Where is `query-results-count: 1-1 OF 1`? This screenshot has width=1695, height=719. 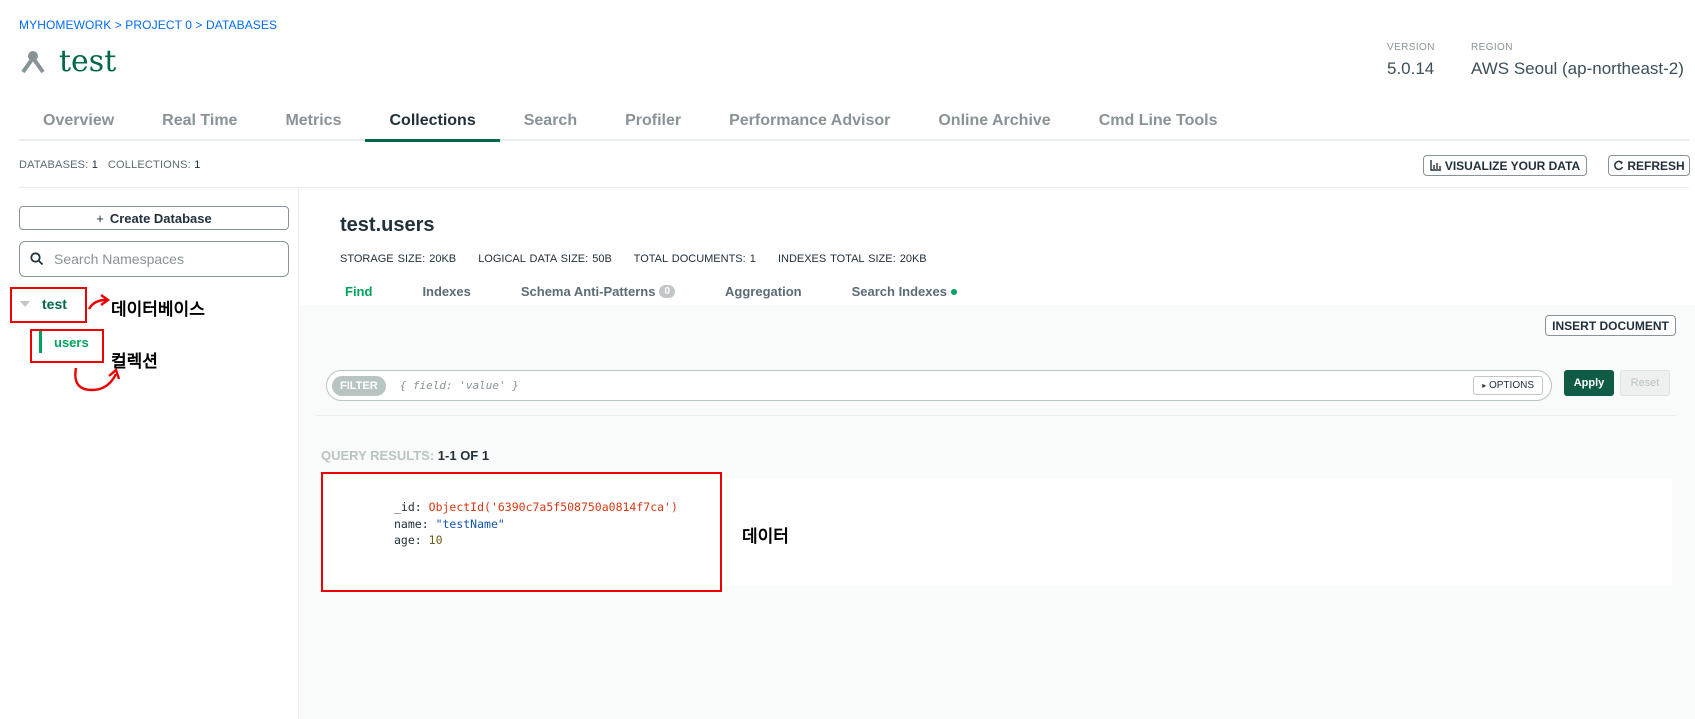 query-results-count: 1-1 OF 1 is located at coordinates (463, 455).